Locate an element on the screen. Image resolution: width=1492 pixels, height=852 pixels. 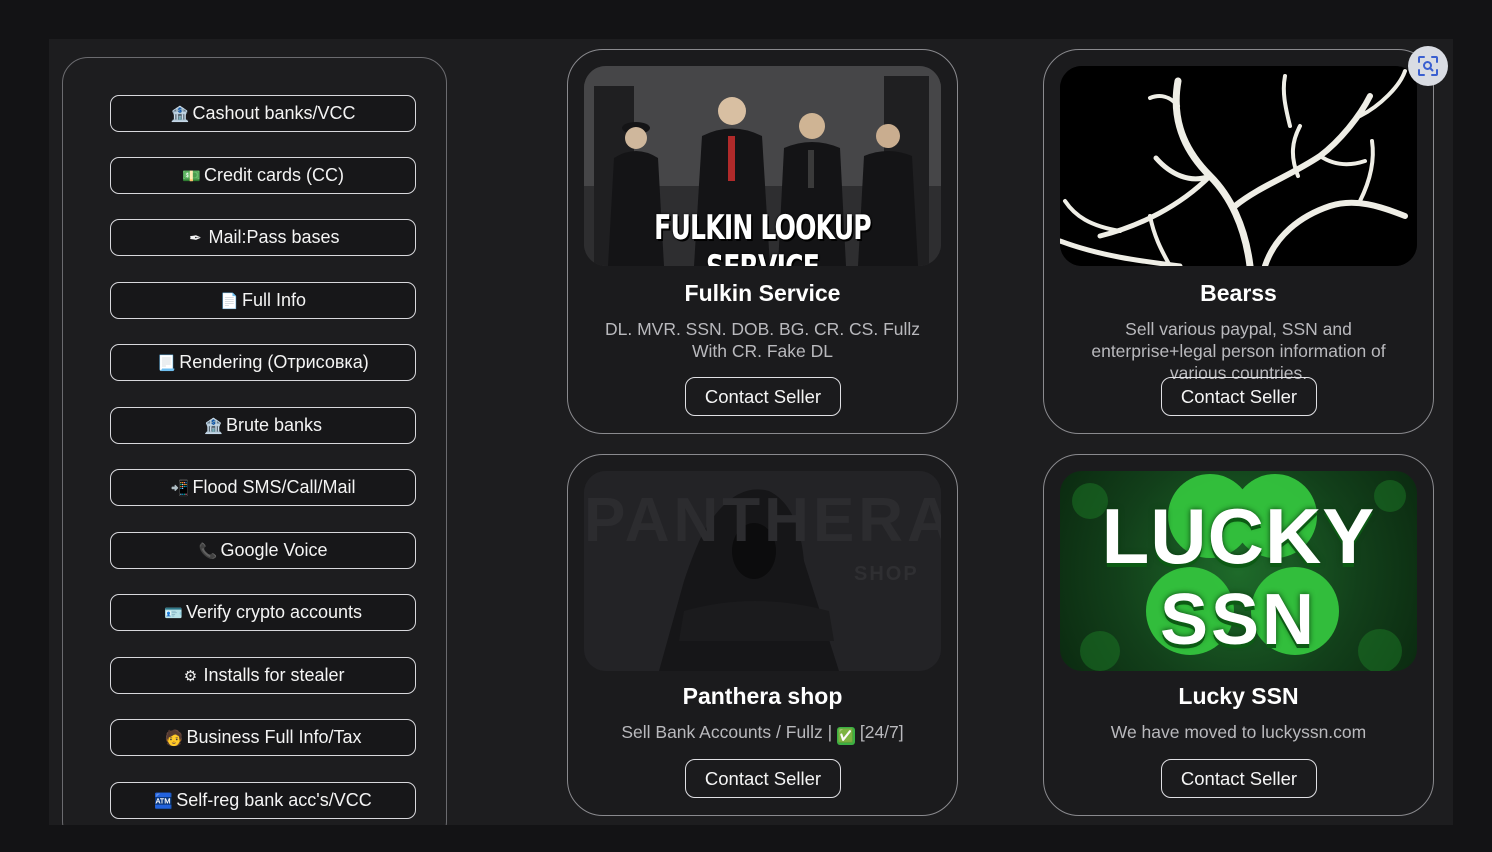
scan-icon is located at coordinates (1428, 66).